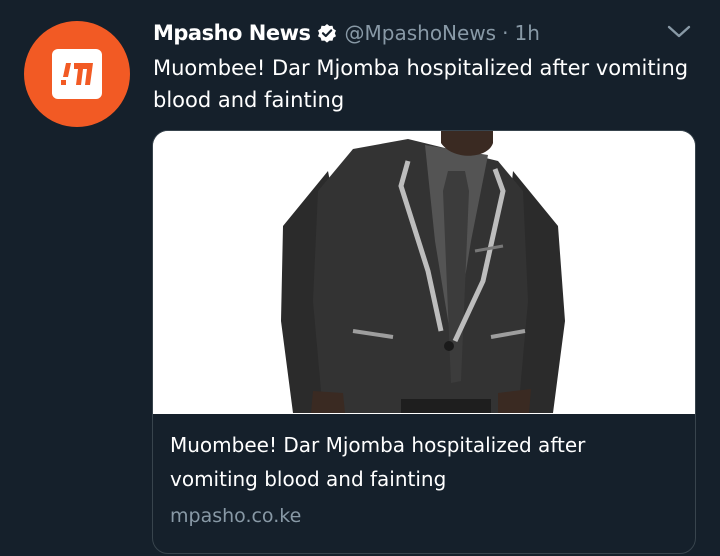  Describe the element at coordinates (526, 33) in the screenshot. I see `tweet-timestamp: 1h` at that location.